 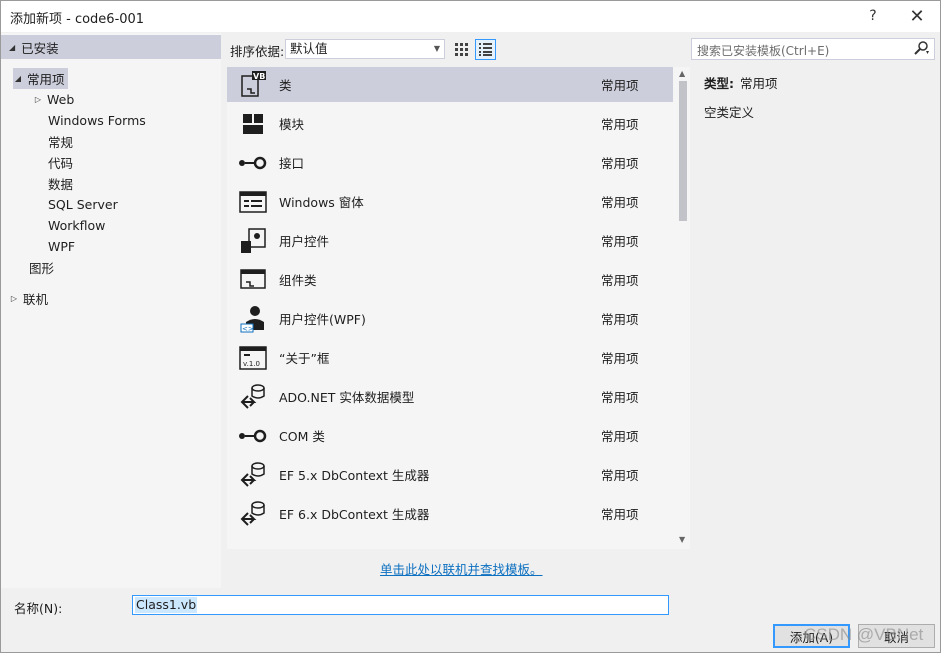 What do you see at coordinates (683, 308) in the screenshot?
I see `template-list-scrollbar: ▲ ▼` at bounding box center [683, 308].